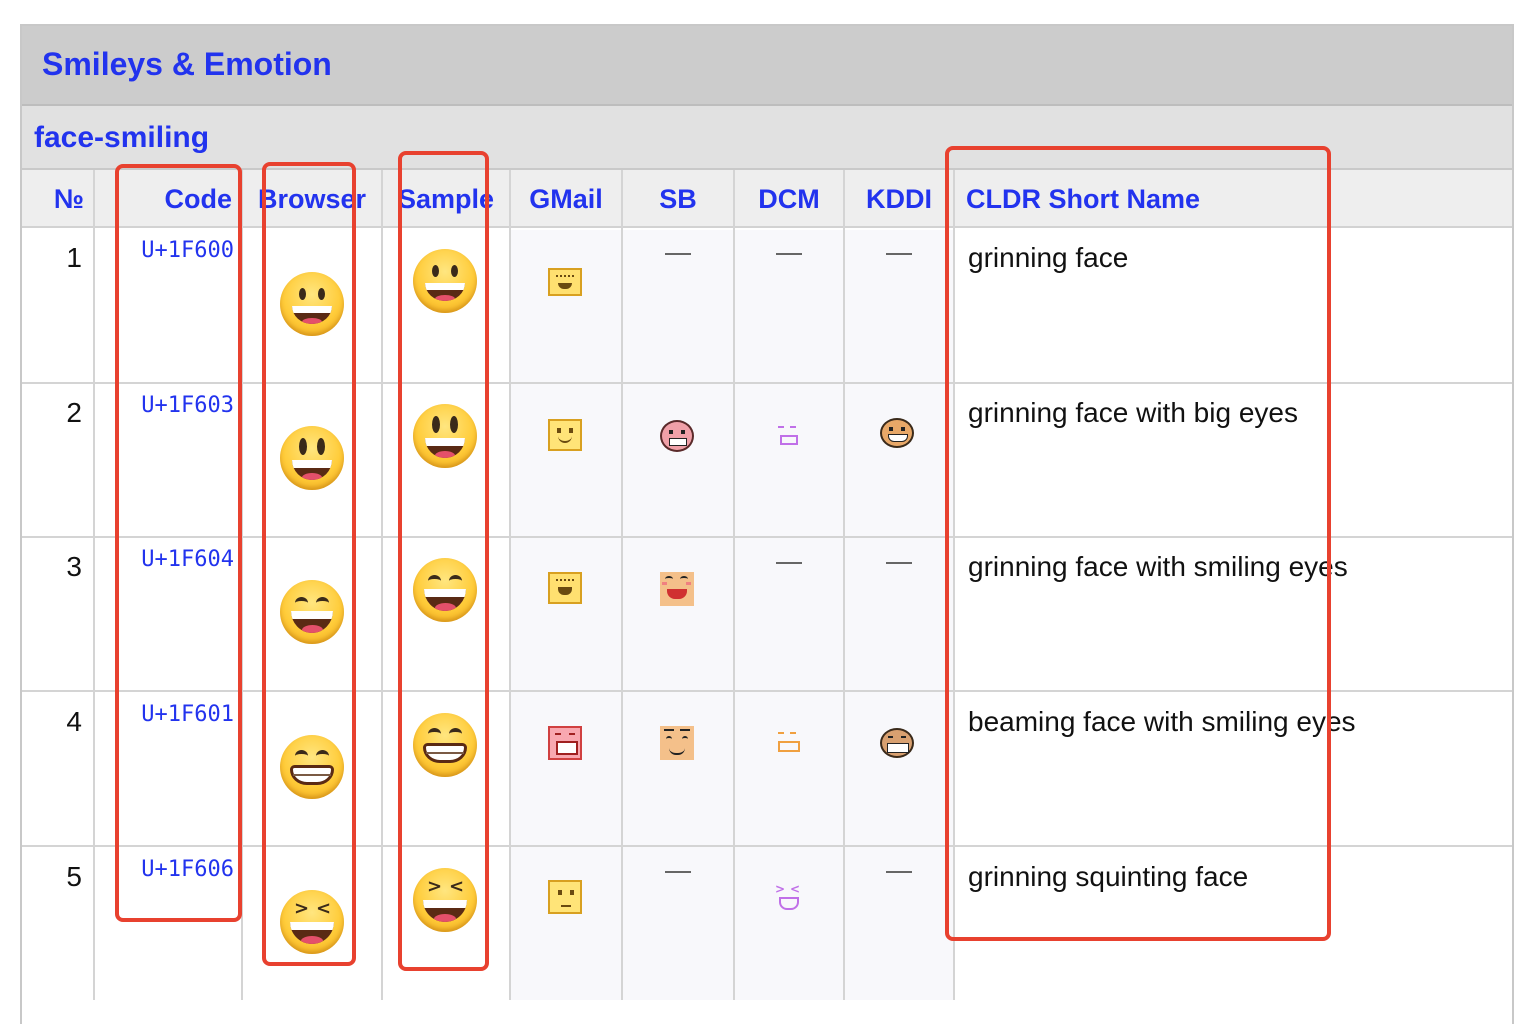 The width and height of the screenshot is (1522, 1024). I want to click on row-number: 5, so click(74, 876).